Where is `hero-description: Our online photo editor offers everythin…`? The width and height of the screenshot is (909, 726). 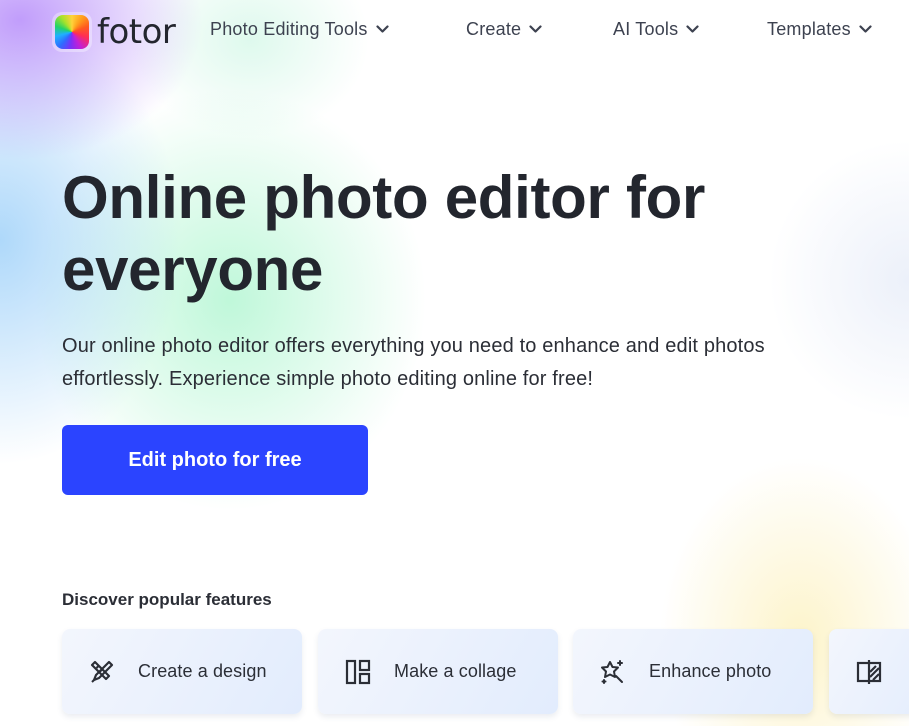
hero-description: Our online photo editor offers everythin… is located at coordinates (413, 362).